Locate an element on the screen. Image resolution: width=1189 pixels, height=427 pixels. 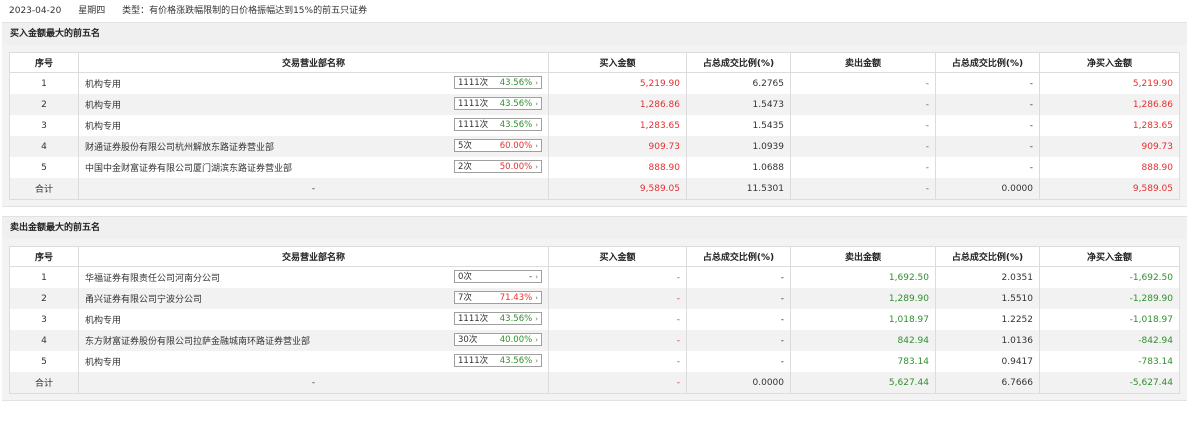
branch-name-link: 东方财富证券股份有限公司拉萨金融城南环路证券营业部 is located at coordinates (197, 340).